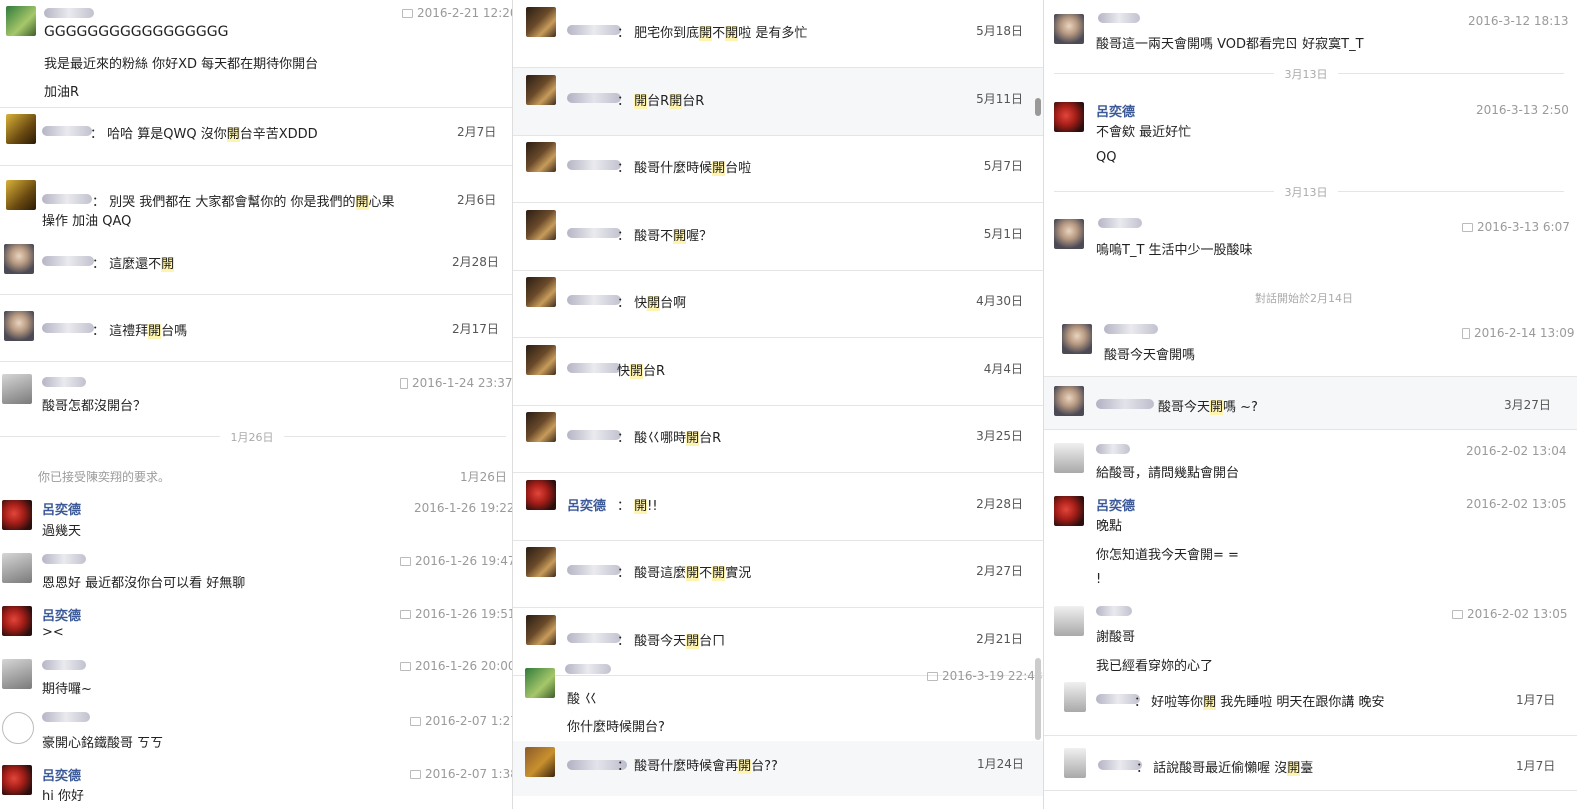 The image size is (1577, 809). Describe the element at coordinates (475, 329) in the screenshot. I see `message-date: 2月17日` at that location.